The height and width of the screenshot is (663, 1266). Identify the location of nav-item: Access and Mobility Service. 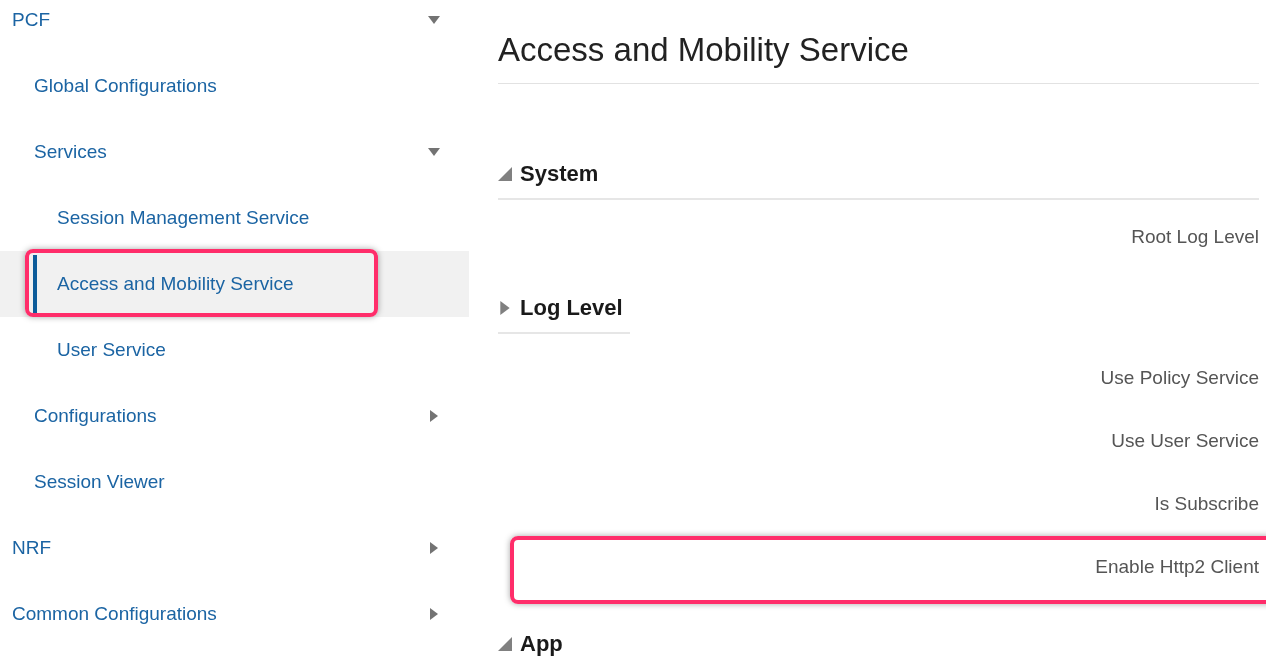
(234, 284).